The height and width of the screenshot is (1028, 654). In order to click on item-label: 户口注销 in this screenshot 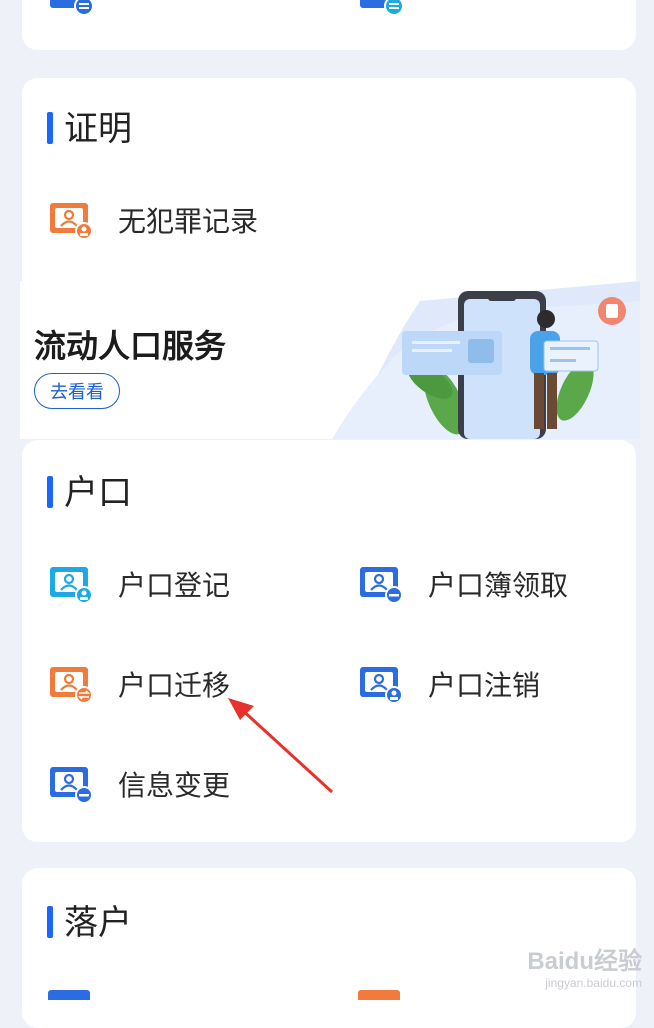, I will do `click(484, 685)`.